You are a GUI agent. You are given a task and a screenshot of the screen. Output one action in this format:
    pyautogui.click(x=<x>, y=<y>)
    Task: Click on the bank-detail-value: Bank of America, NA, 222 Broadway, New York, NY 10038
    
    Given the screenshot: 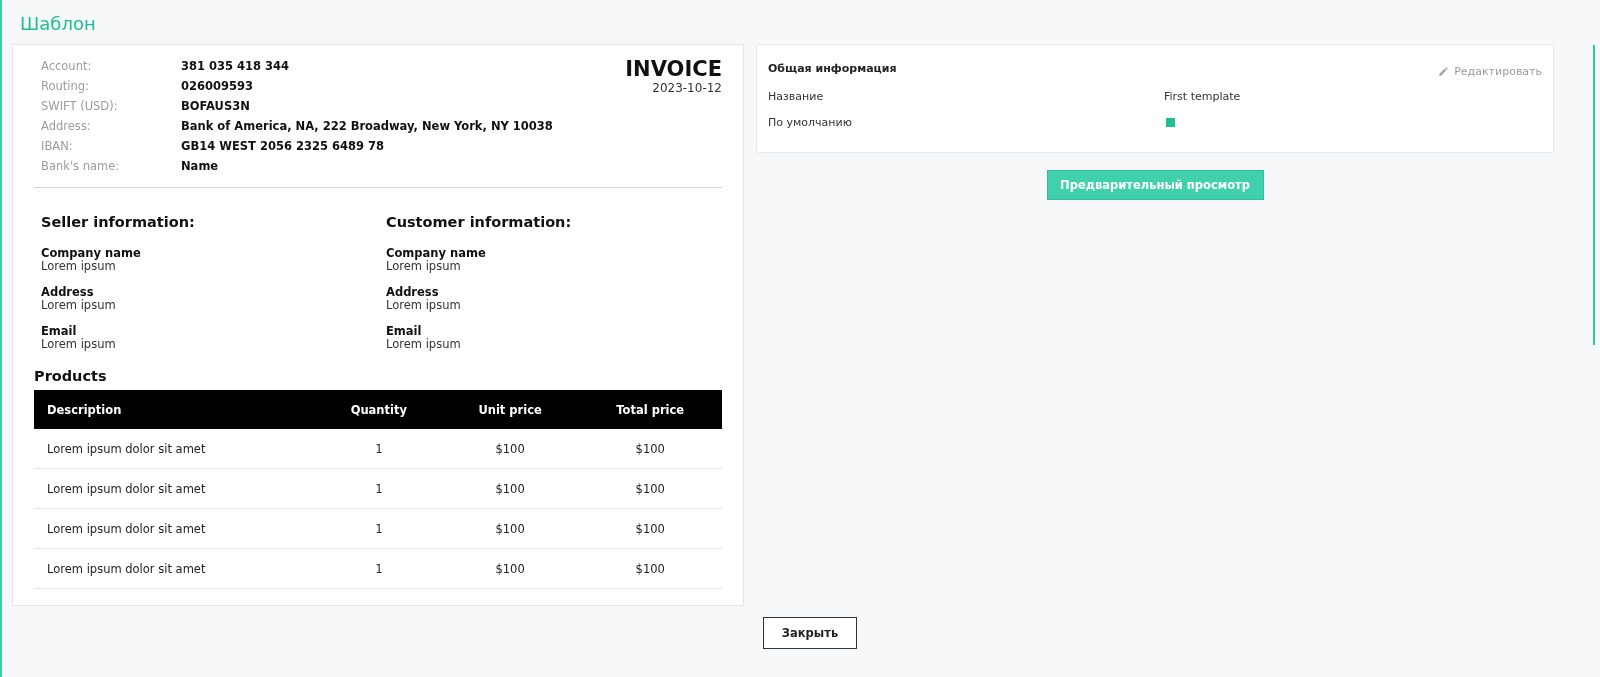 What is the action you would take?
    pyautogui.click(x=367, y=126)
    